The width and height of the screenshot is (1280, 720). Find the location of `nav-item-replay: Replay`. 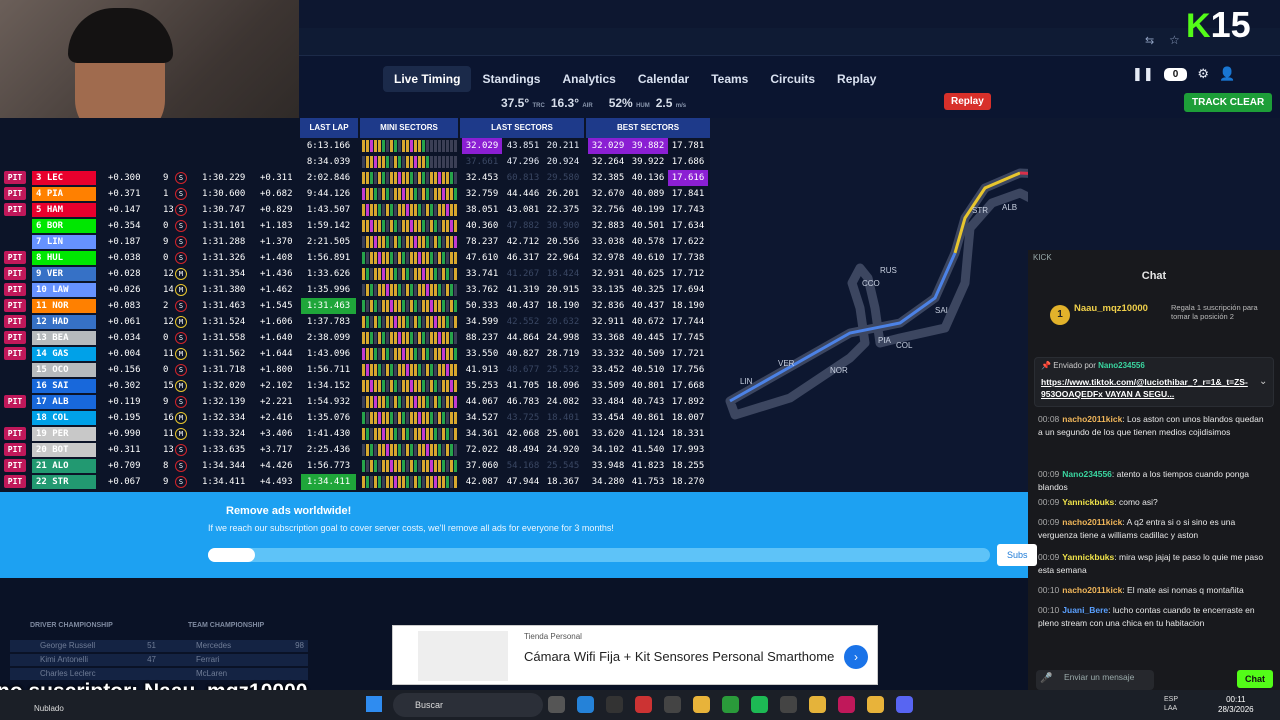

nav-item-replay: Replay is located at coordinates (856, 79).